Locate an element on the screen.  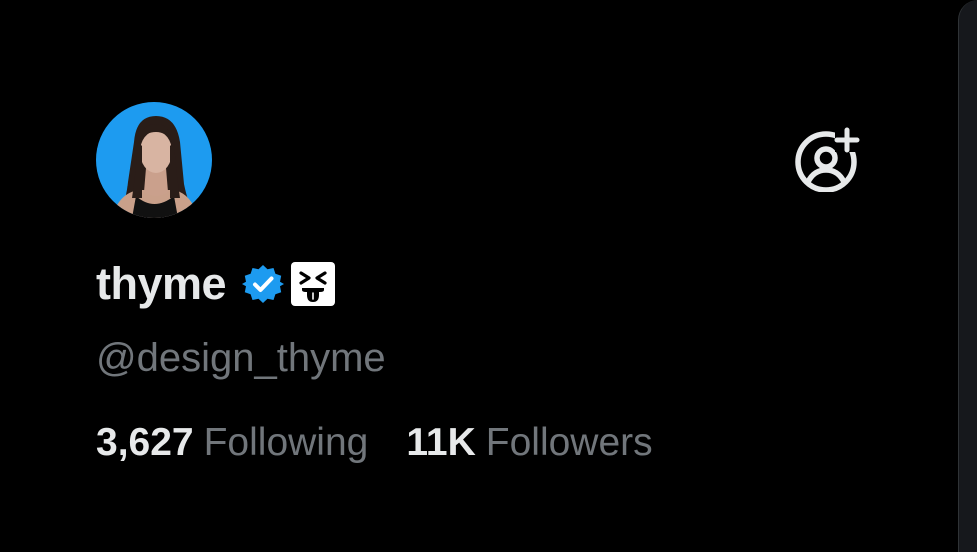
following-label: Following is located at coordinates (286, 442).